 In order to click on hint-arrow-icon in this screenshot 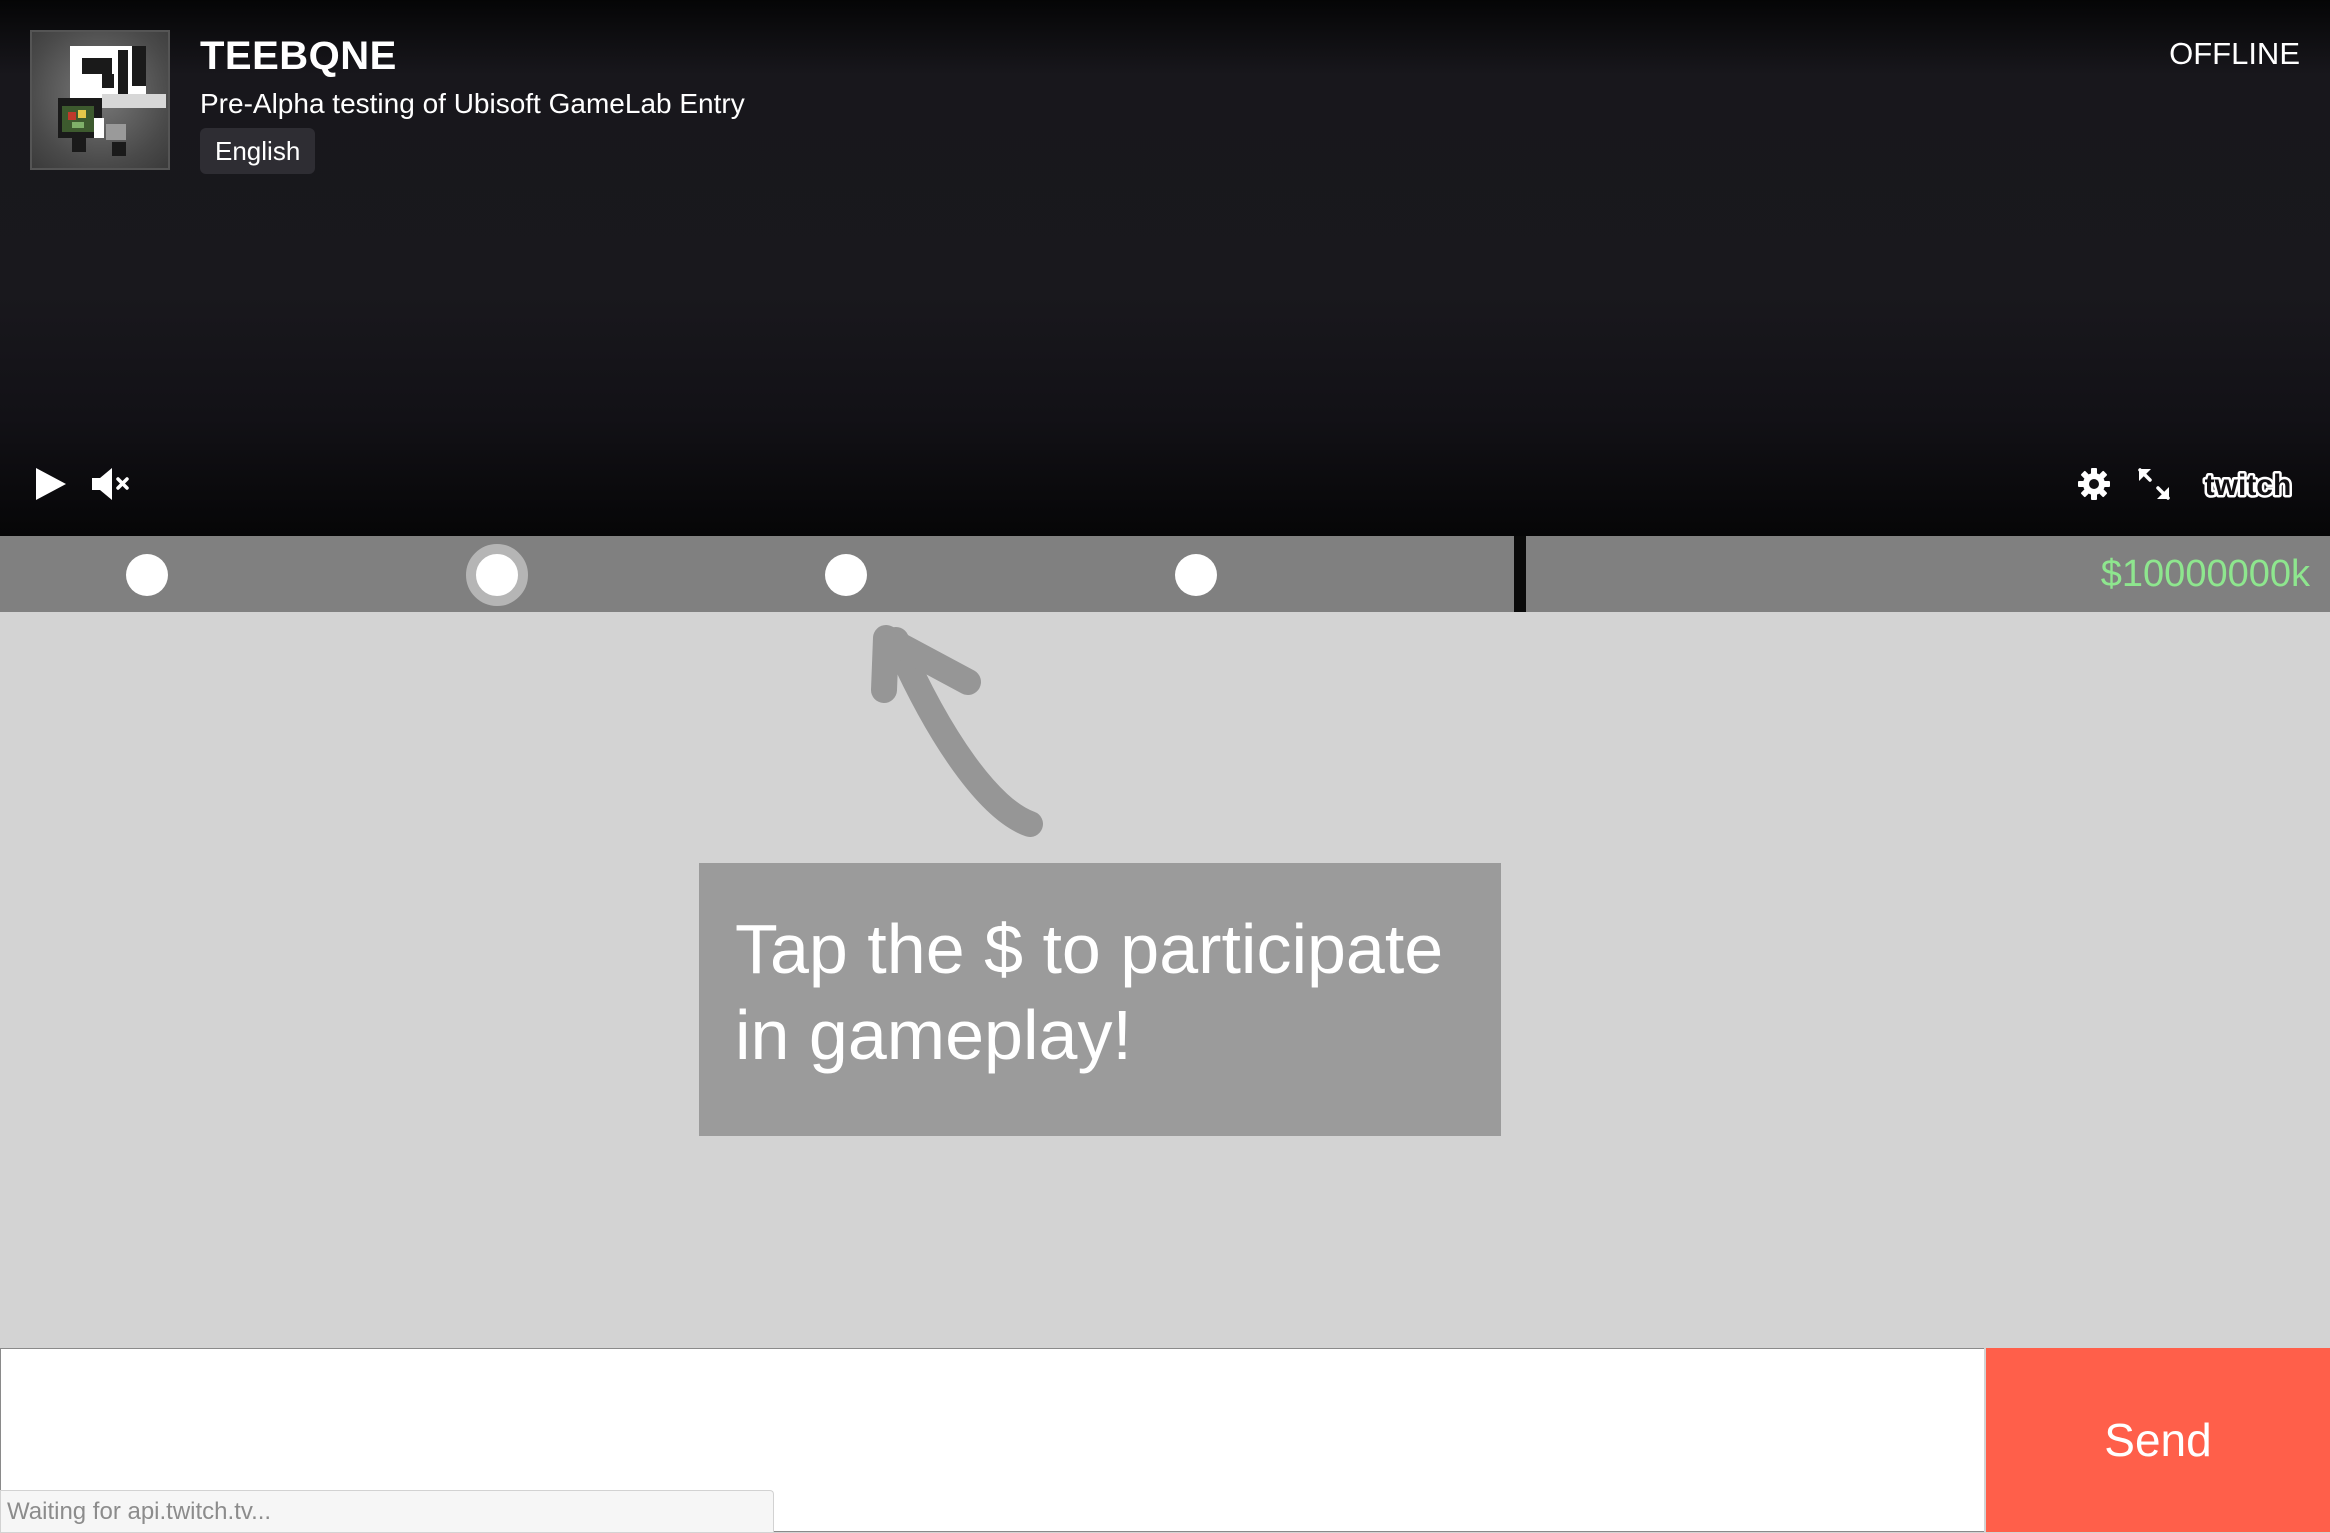, I will do `click(957, 731)`.